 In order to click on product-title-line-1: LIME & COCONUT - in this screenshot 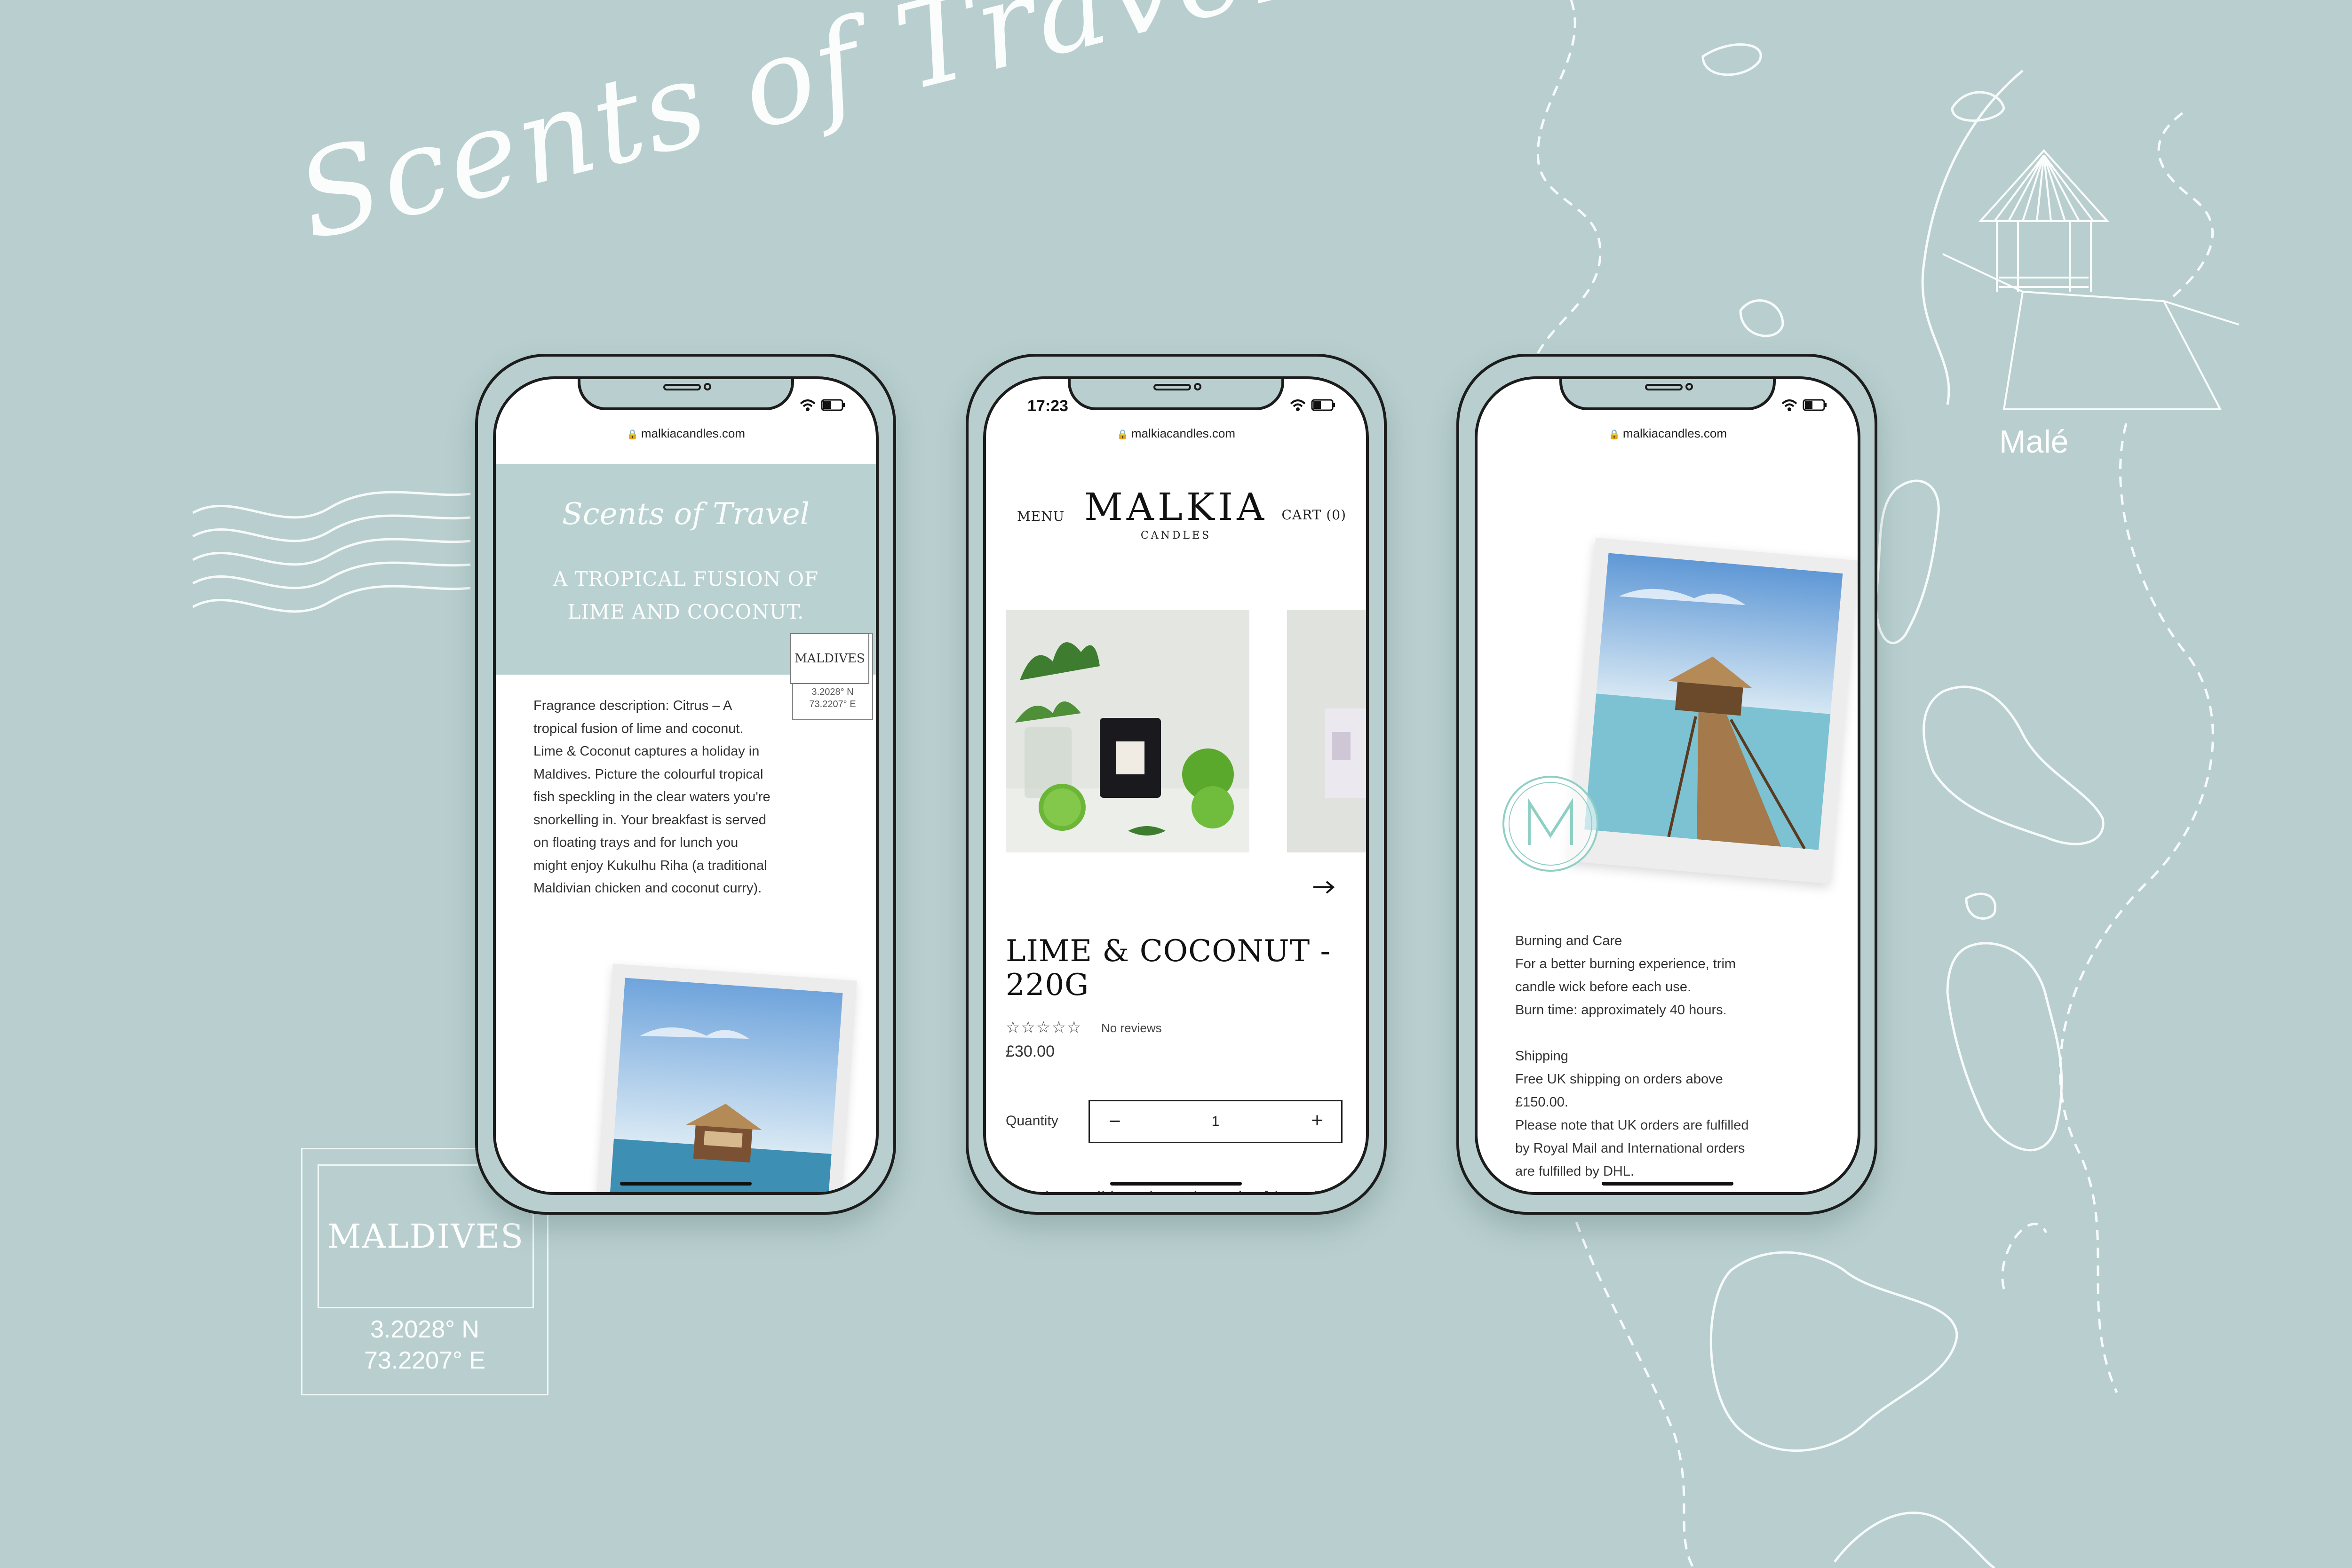, I will do `click(1168, 951)`.